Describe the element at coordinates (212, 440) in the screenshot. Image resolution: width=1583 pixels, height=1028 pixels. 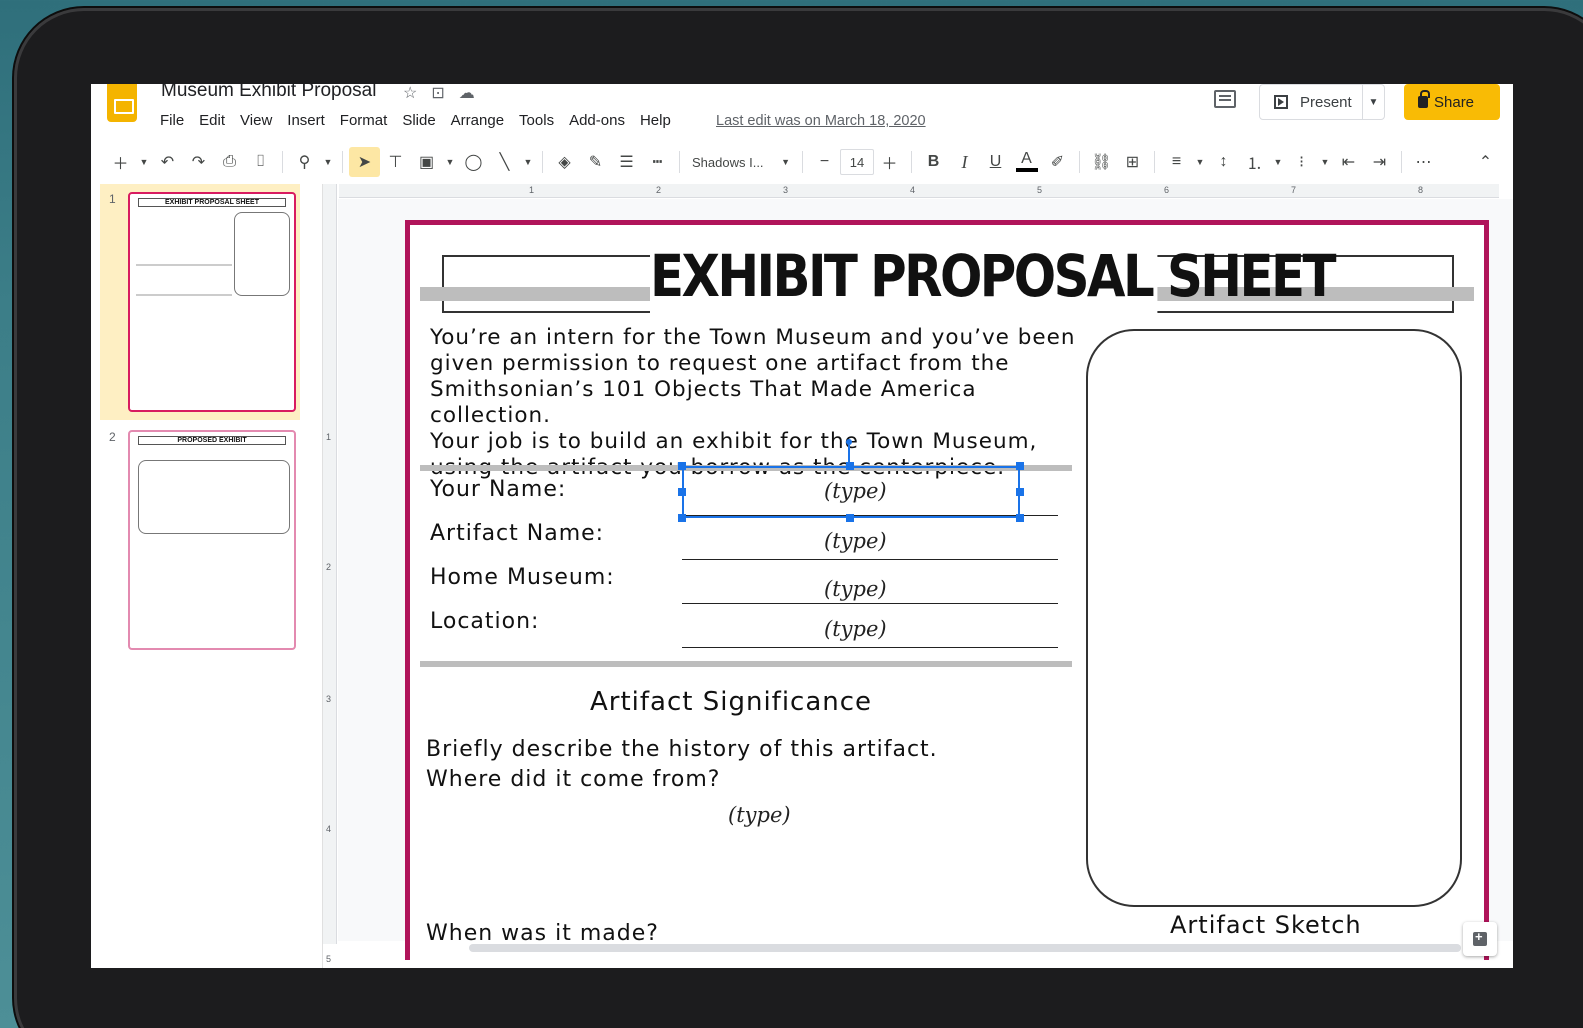
I see `thumbnail-title: PROPOSED EXHIBIT` at that location.